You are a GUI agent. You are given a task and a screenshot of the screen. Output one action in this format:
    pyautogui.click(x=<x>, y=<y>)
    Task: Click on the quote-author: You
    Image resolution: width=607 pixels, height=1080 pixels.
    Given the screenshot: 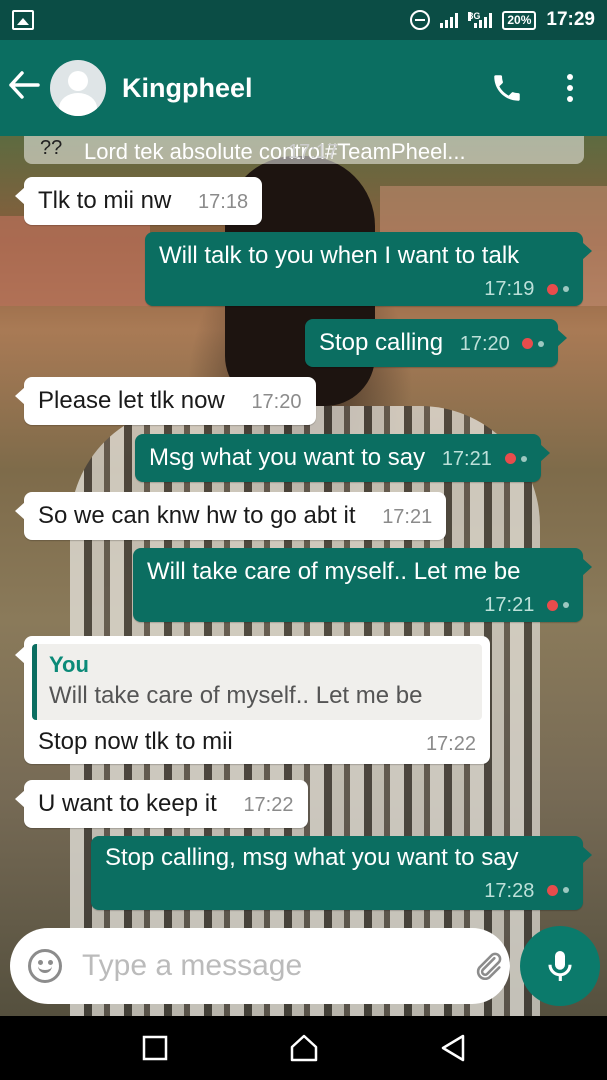 What is the action you would take?
    pyautogui.click(x=69, y=664)
    